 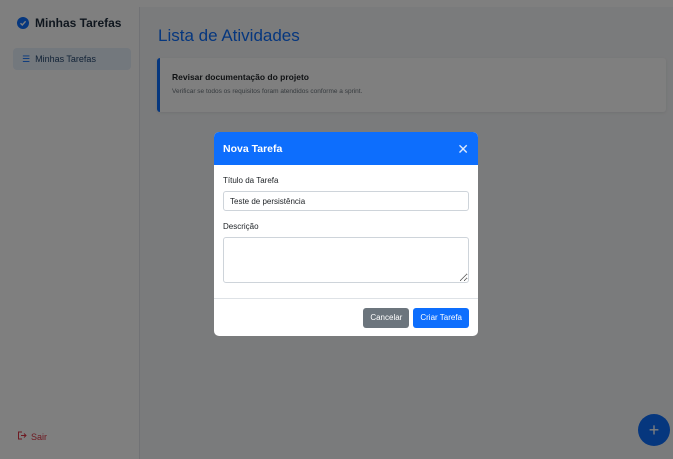 I want to click on title-field-label: Título da Tarefa, so click(x=251, y=180).